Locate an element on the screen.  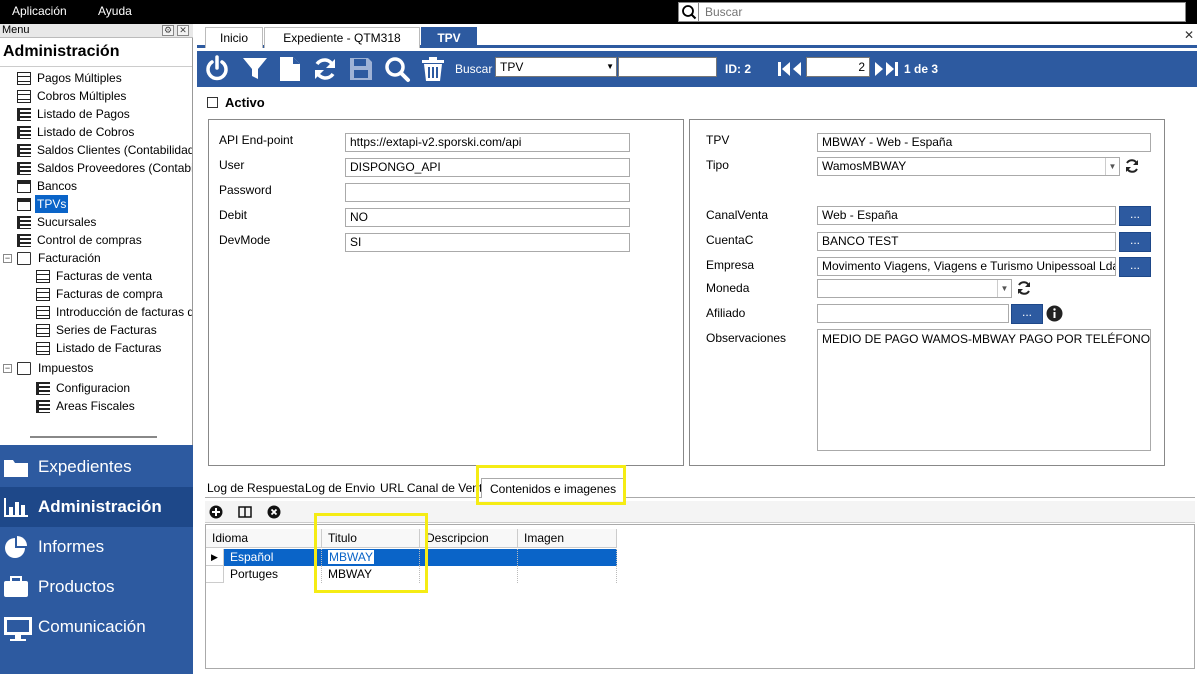
user-field: DISPONGO_API is located at coordinates (487, 167).